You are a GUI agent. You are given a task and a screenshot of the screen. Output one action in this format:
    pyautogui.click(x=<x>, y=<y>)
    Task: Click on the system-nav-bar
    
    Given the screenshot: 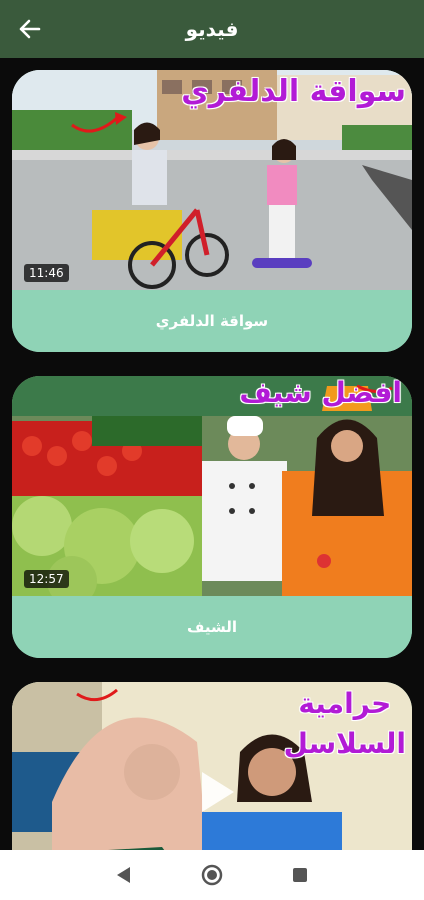 What is the action you would take?
    pyautogui.click(x=212, y=875)
    